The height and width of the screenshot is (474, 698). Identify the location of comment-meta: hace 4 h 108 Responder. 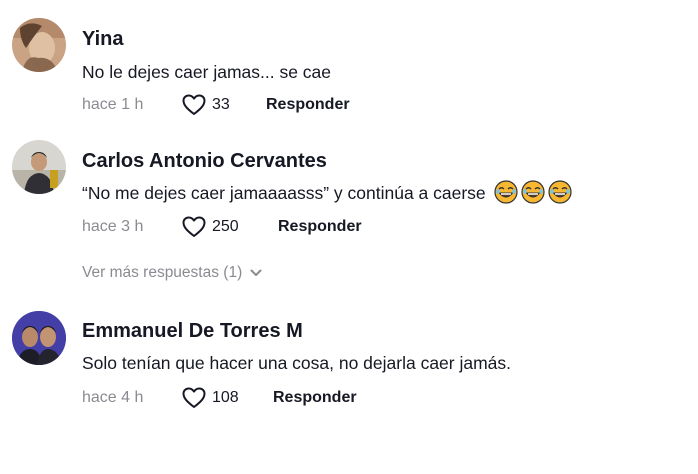
(219, 398).